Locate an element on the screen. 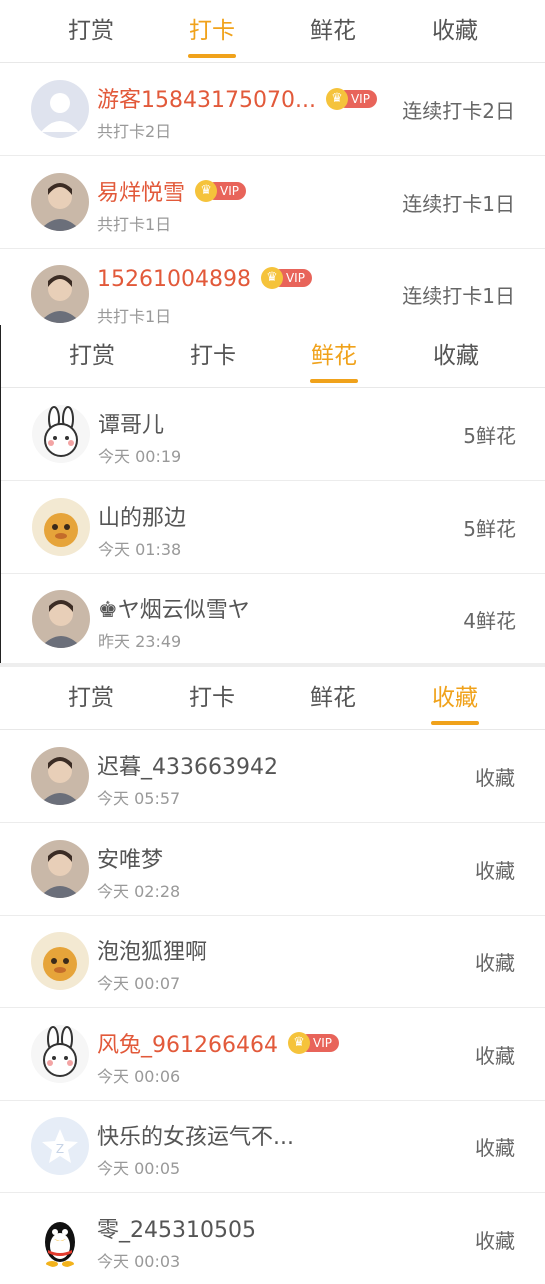  list-item: 游客15843175070...♛VIP共打卡2日连续打卡2日 is located at coordinates (272, 109).